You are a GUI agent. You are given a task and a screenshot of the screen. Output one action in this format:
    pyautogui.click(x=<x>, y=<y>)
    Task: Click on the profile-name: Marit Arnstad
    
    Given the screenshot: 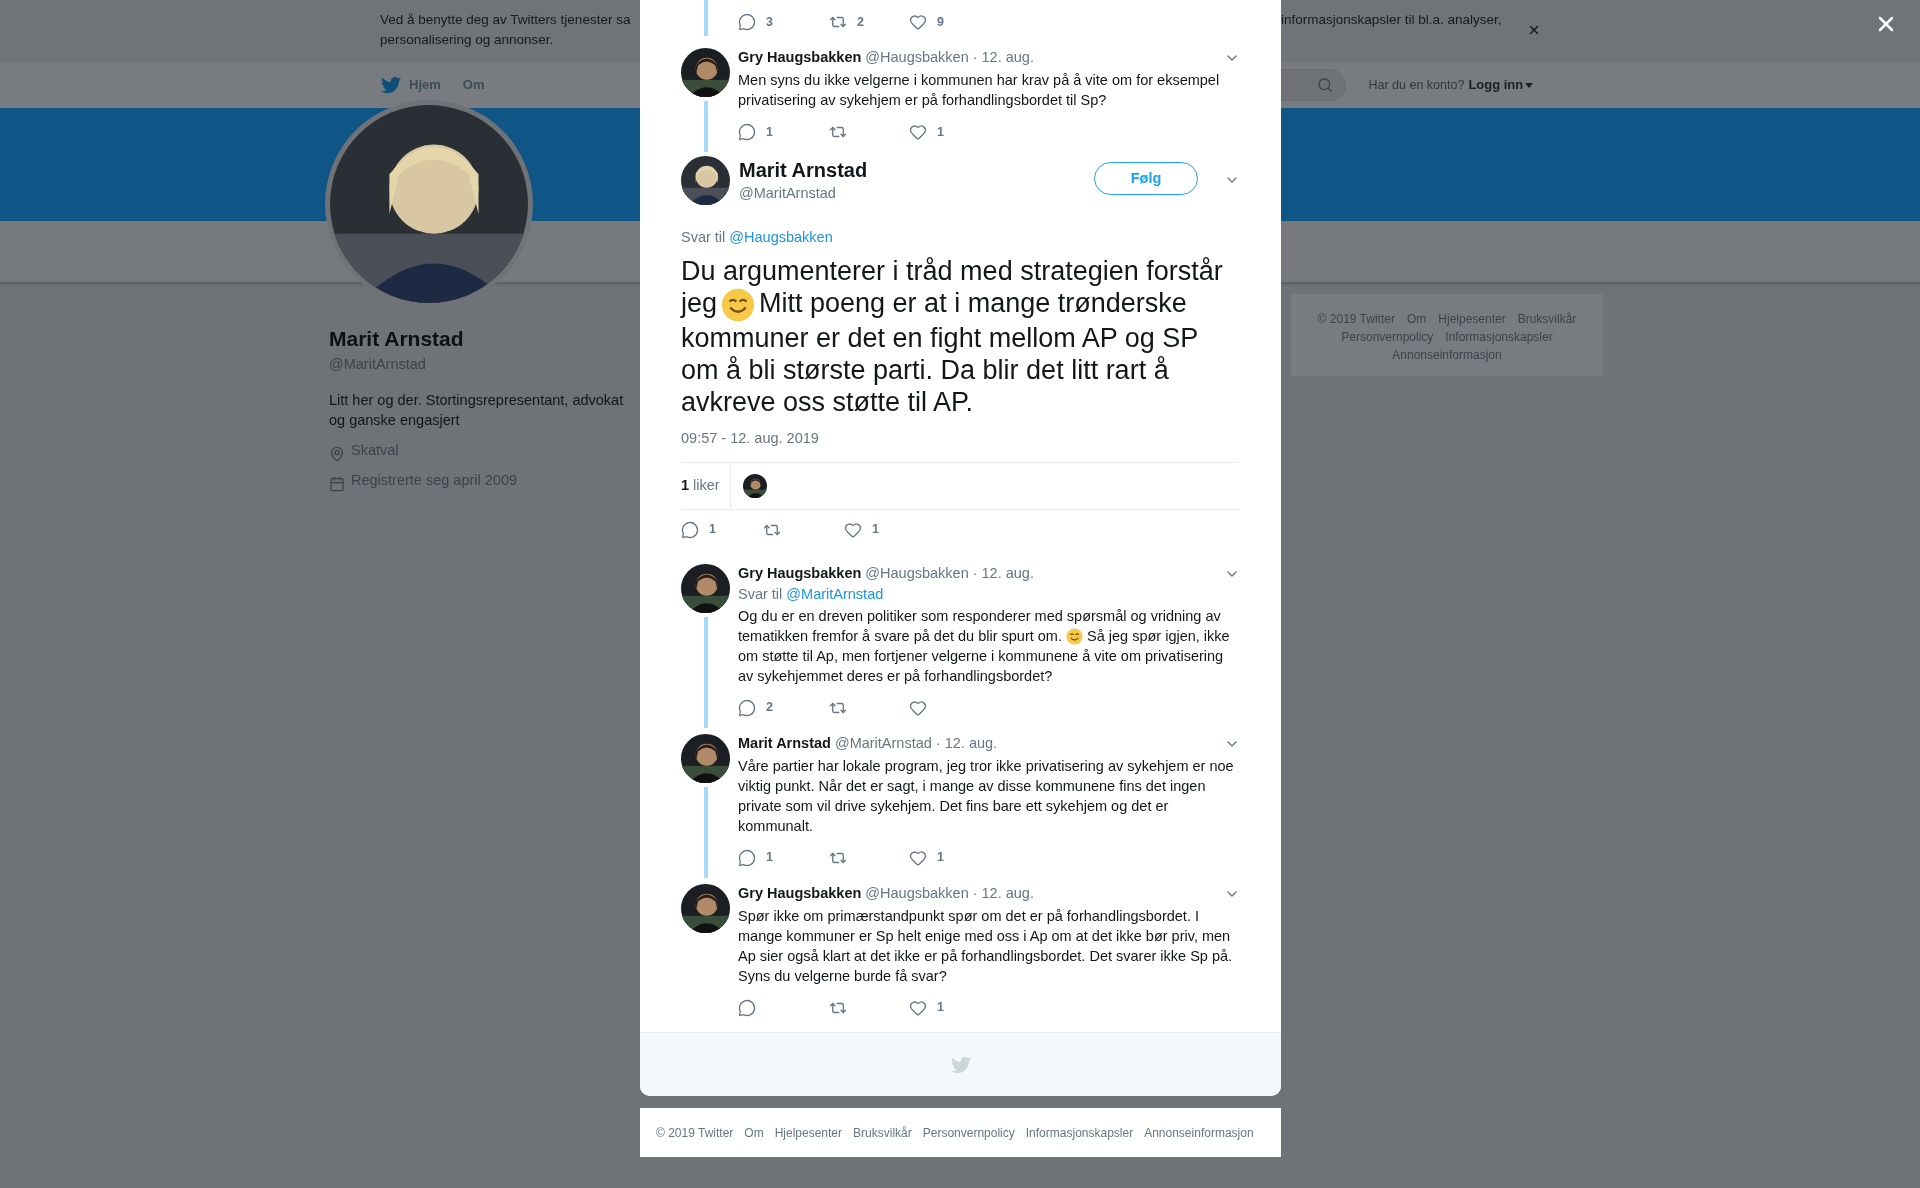 What is the action you would take?
    pyautogui.click(x=479, y=339)
    